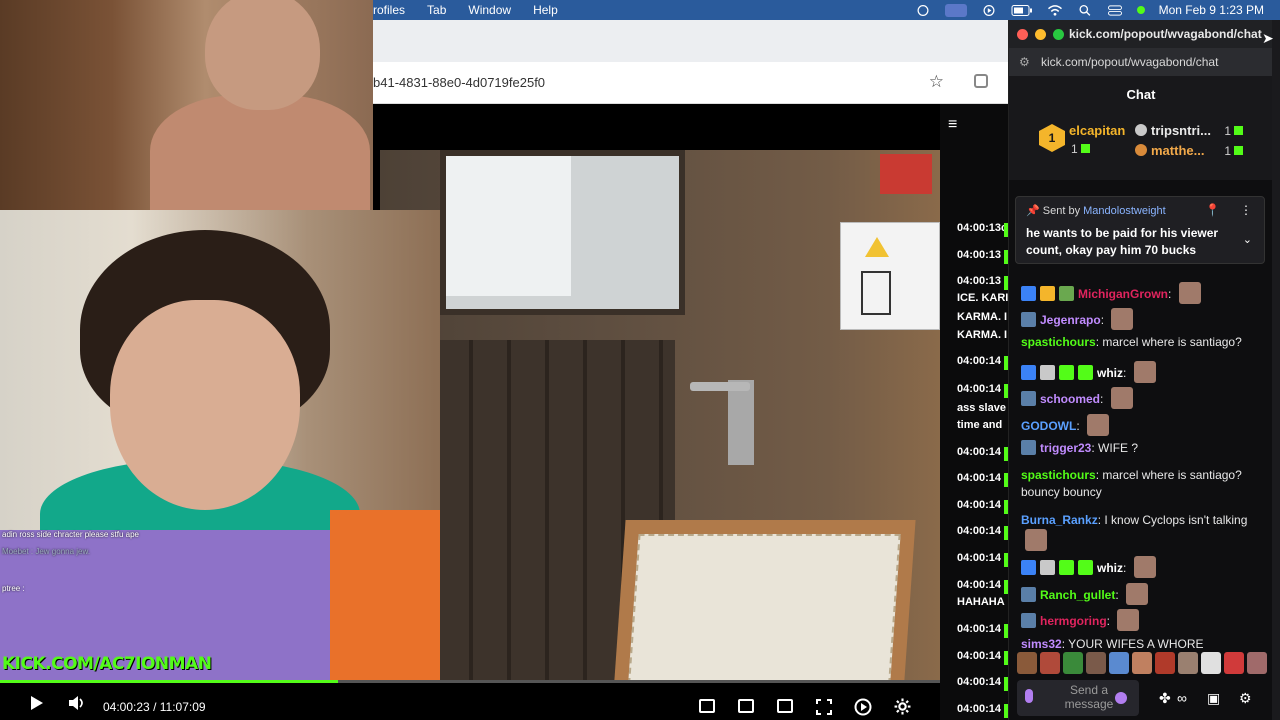 The width and height of the screenshot is (1280, 720). Describe the element at coordinates (1142, 620) in the screenshot. I see `chat-message: hermgoring:` at that location.